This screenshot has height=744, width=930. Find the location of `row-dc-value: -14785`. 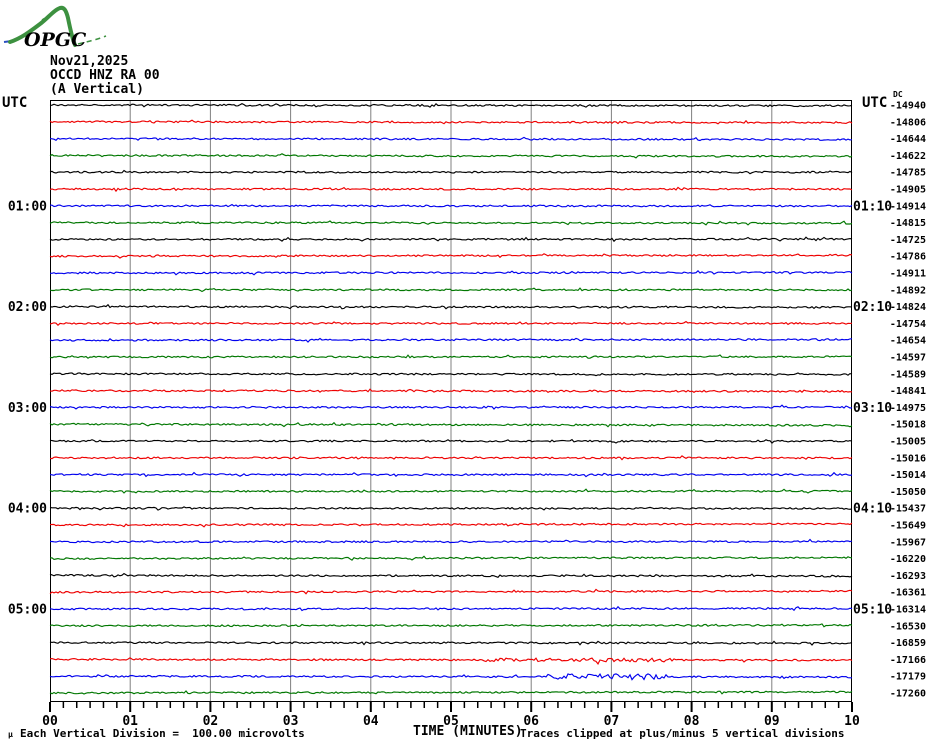

row-dc-value: -14785 is located at coordinates (908, 173).